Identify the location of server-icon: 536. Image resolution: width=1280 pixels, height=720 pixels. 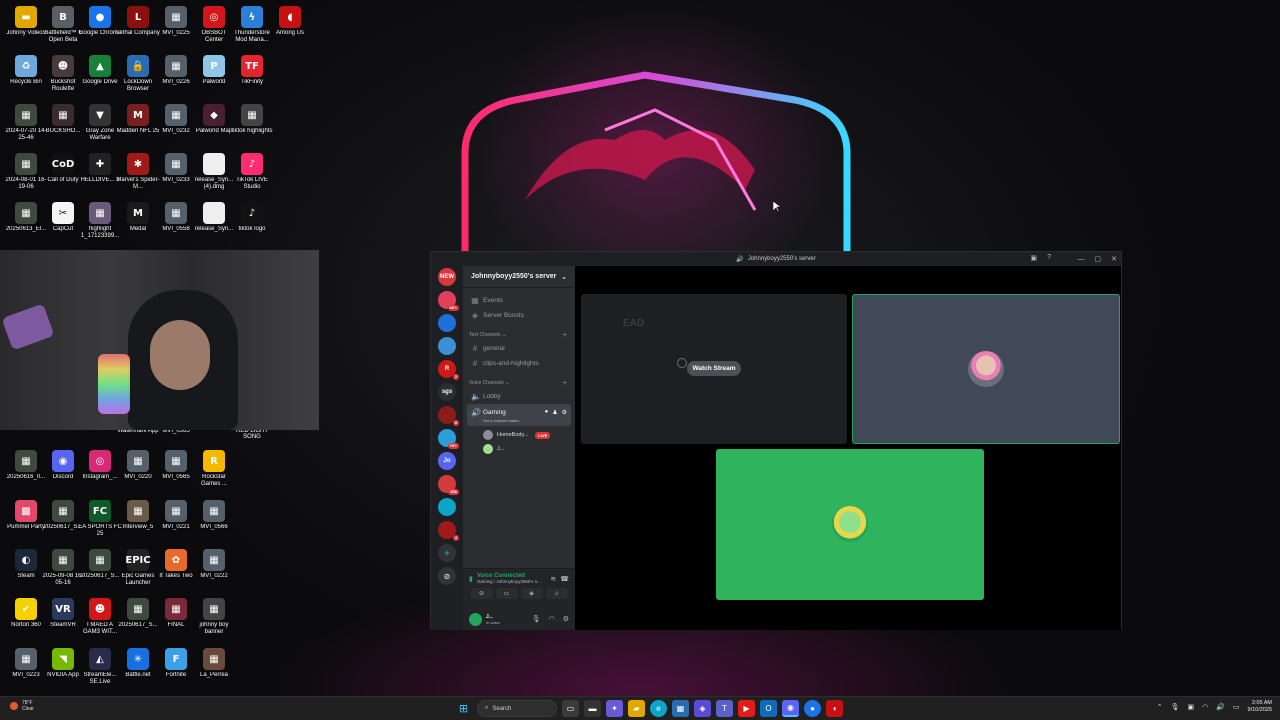
(448, 485).